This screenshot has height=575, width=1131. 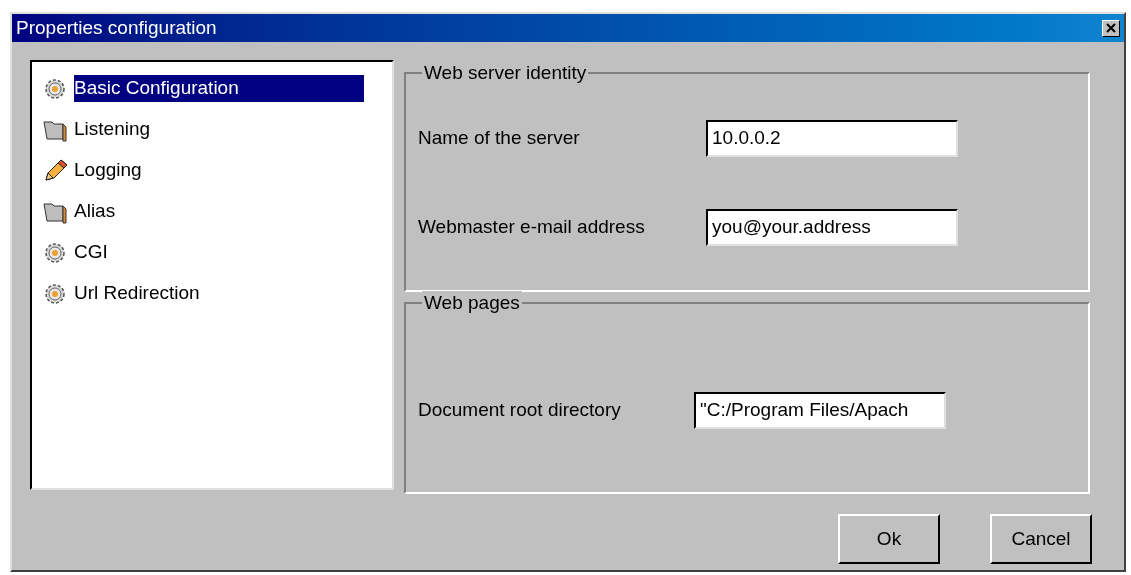 I want to click on close-button, so click(x=1111, y=28).